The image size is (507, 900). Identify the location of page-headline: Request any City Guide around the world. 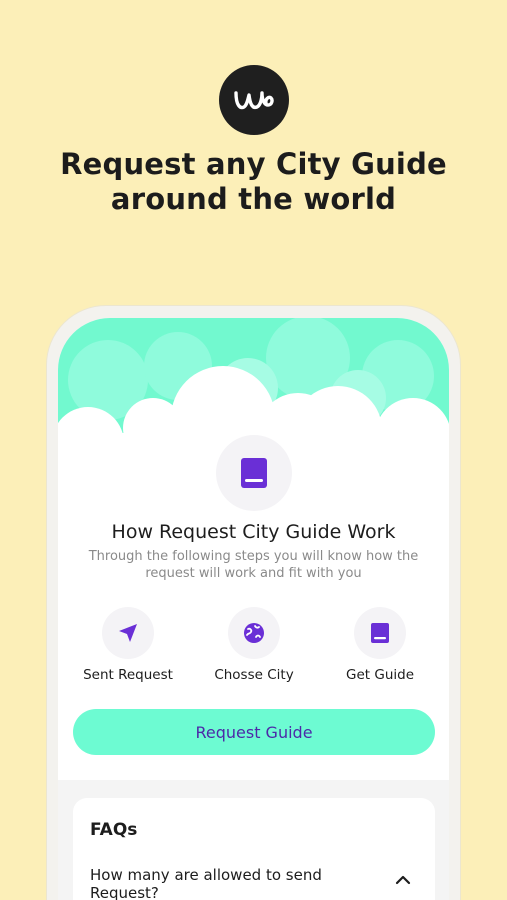
(253, 182).